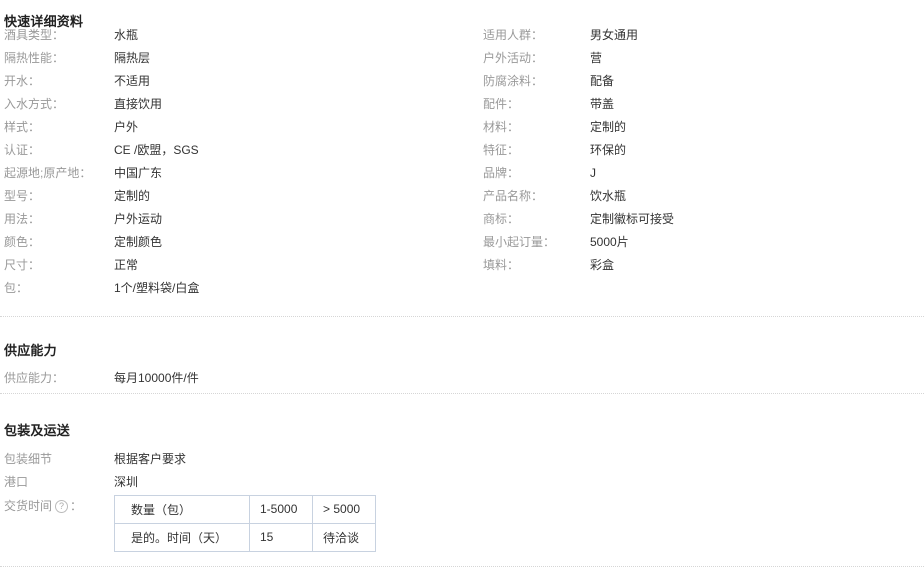  I want to click on attribute-value: 定制颜色, so click(138, 242).